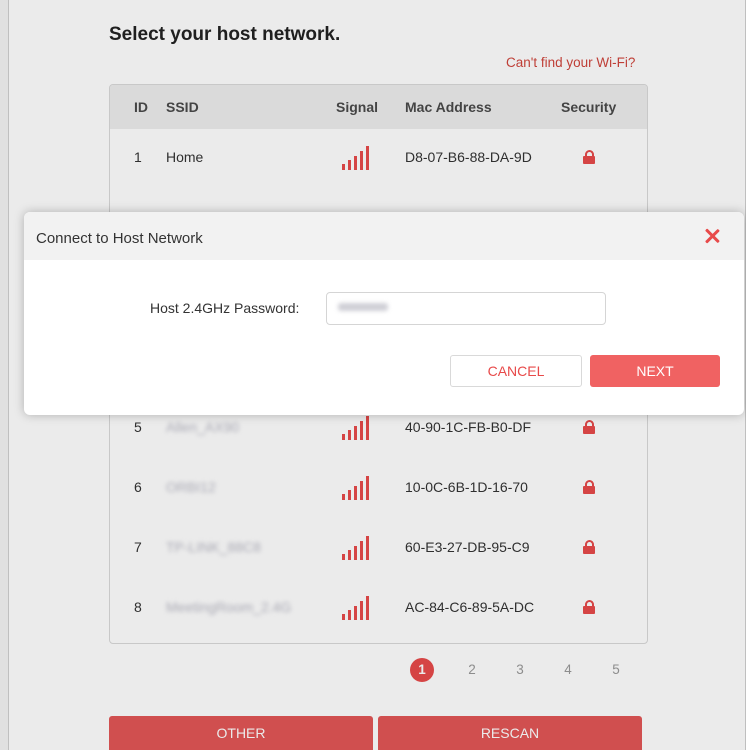 This screenshot has height=750, width=746. Describe the element at coordinates (516, 371) in the screenshot. I see `cancel-button: CANCEL` at that location.